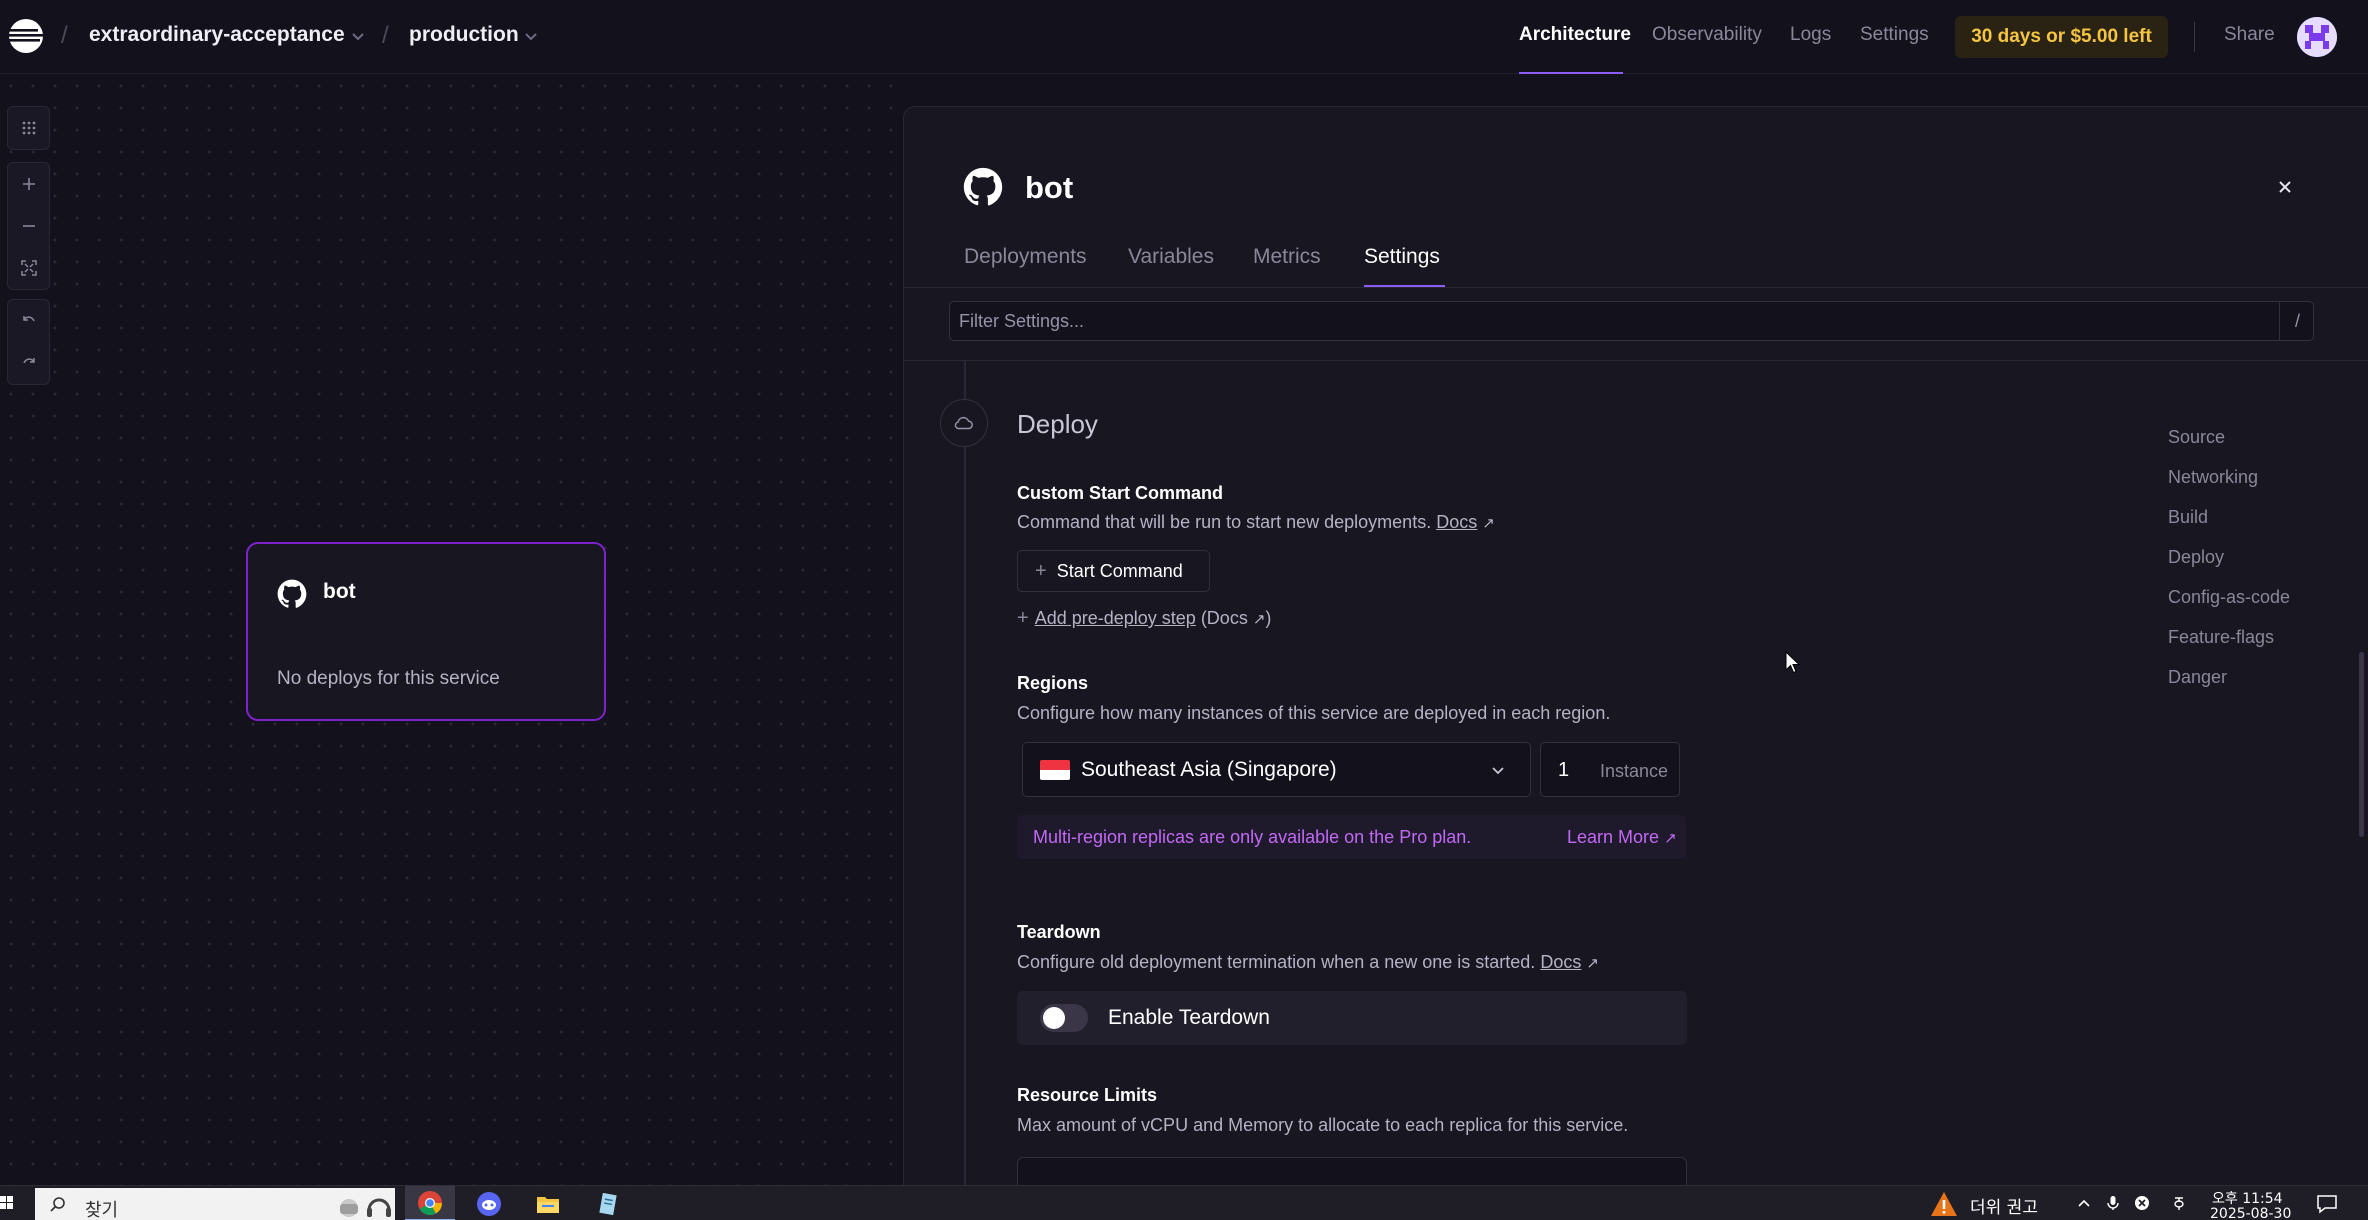 This screenshot has height=1220, width=2368. What do you see at coordinates (1025, 257) in the screenshot?
I see `tab-deployments: Deployments` at bounding box center [1025, 257].